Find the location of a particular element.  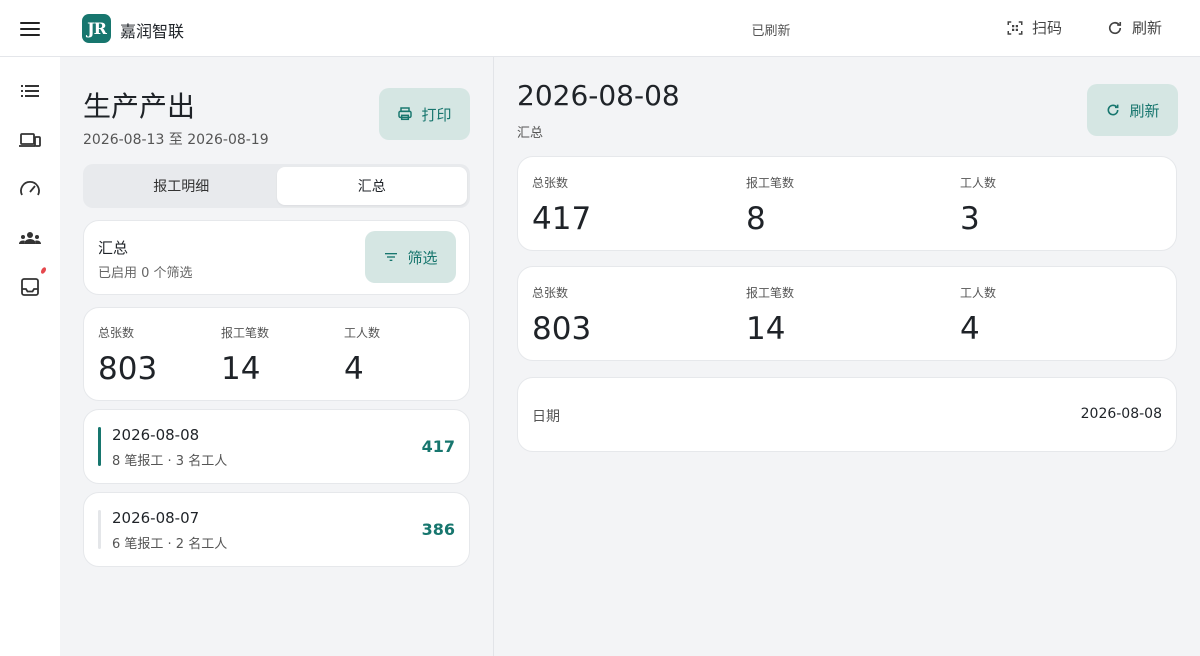

qr-scan-icon is located at coordinates (1015, 27).